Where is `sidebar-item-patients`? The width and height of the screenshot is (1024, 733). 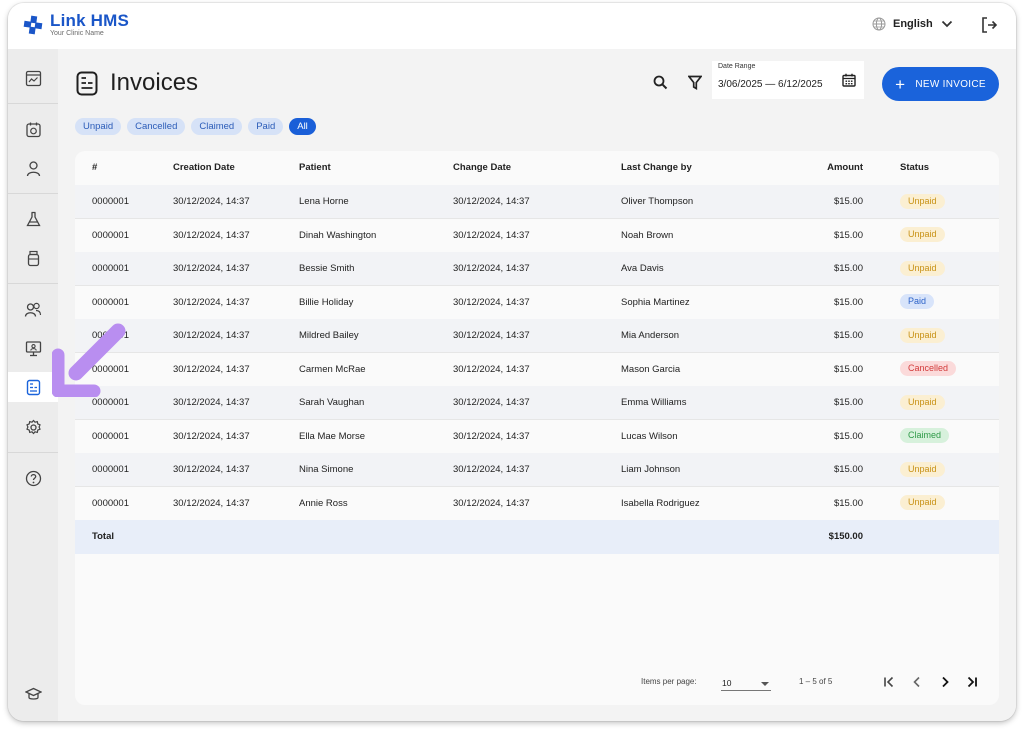 sidebar-item-patients is located at coordinates (33, 168).